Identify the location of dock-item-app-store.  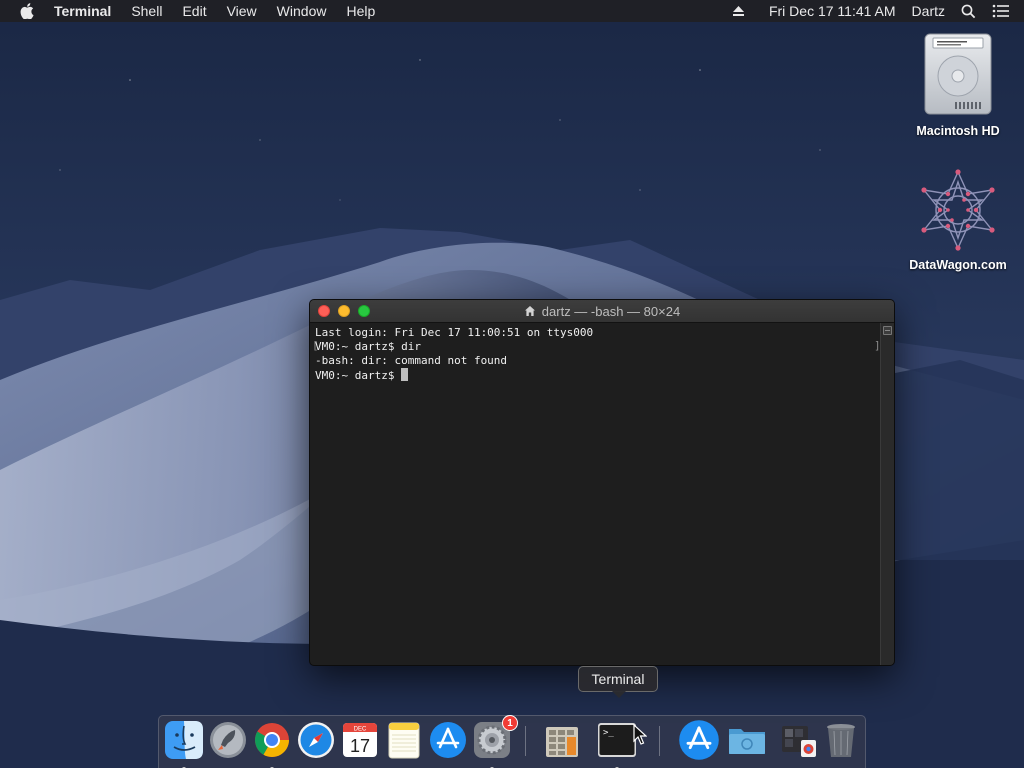
(448, 740).